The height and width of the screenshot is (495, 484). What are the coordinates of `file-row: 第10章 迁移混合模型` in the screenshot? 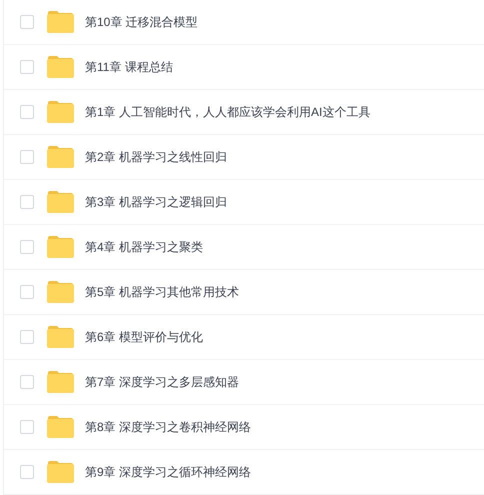 It's located at (244, 22).